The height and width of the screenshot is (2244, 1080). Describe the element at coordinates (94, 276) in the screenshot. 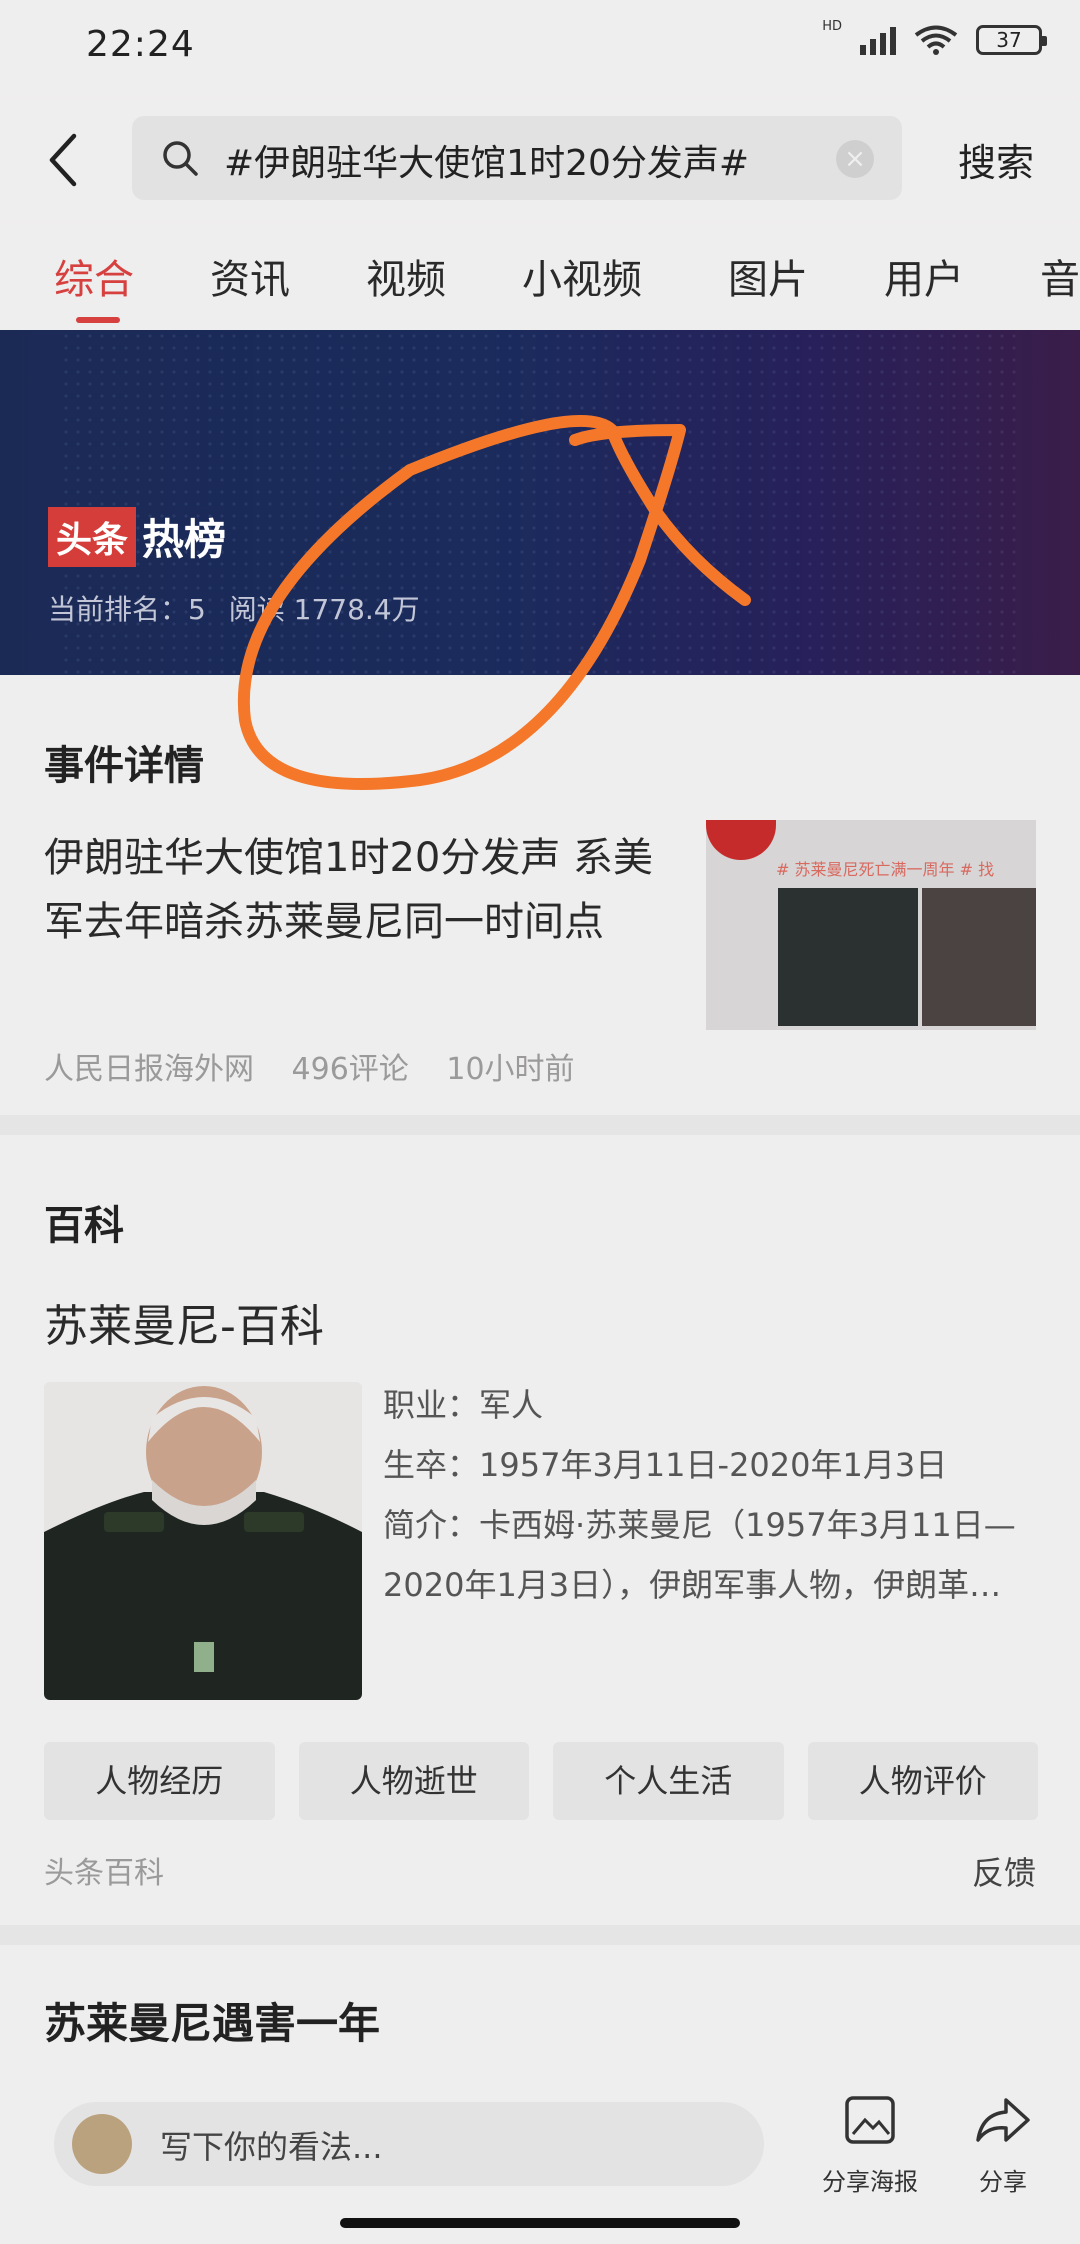

I see `tab-comprehensive: 综合` at that location.